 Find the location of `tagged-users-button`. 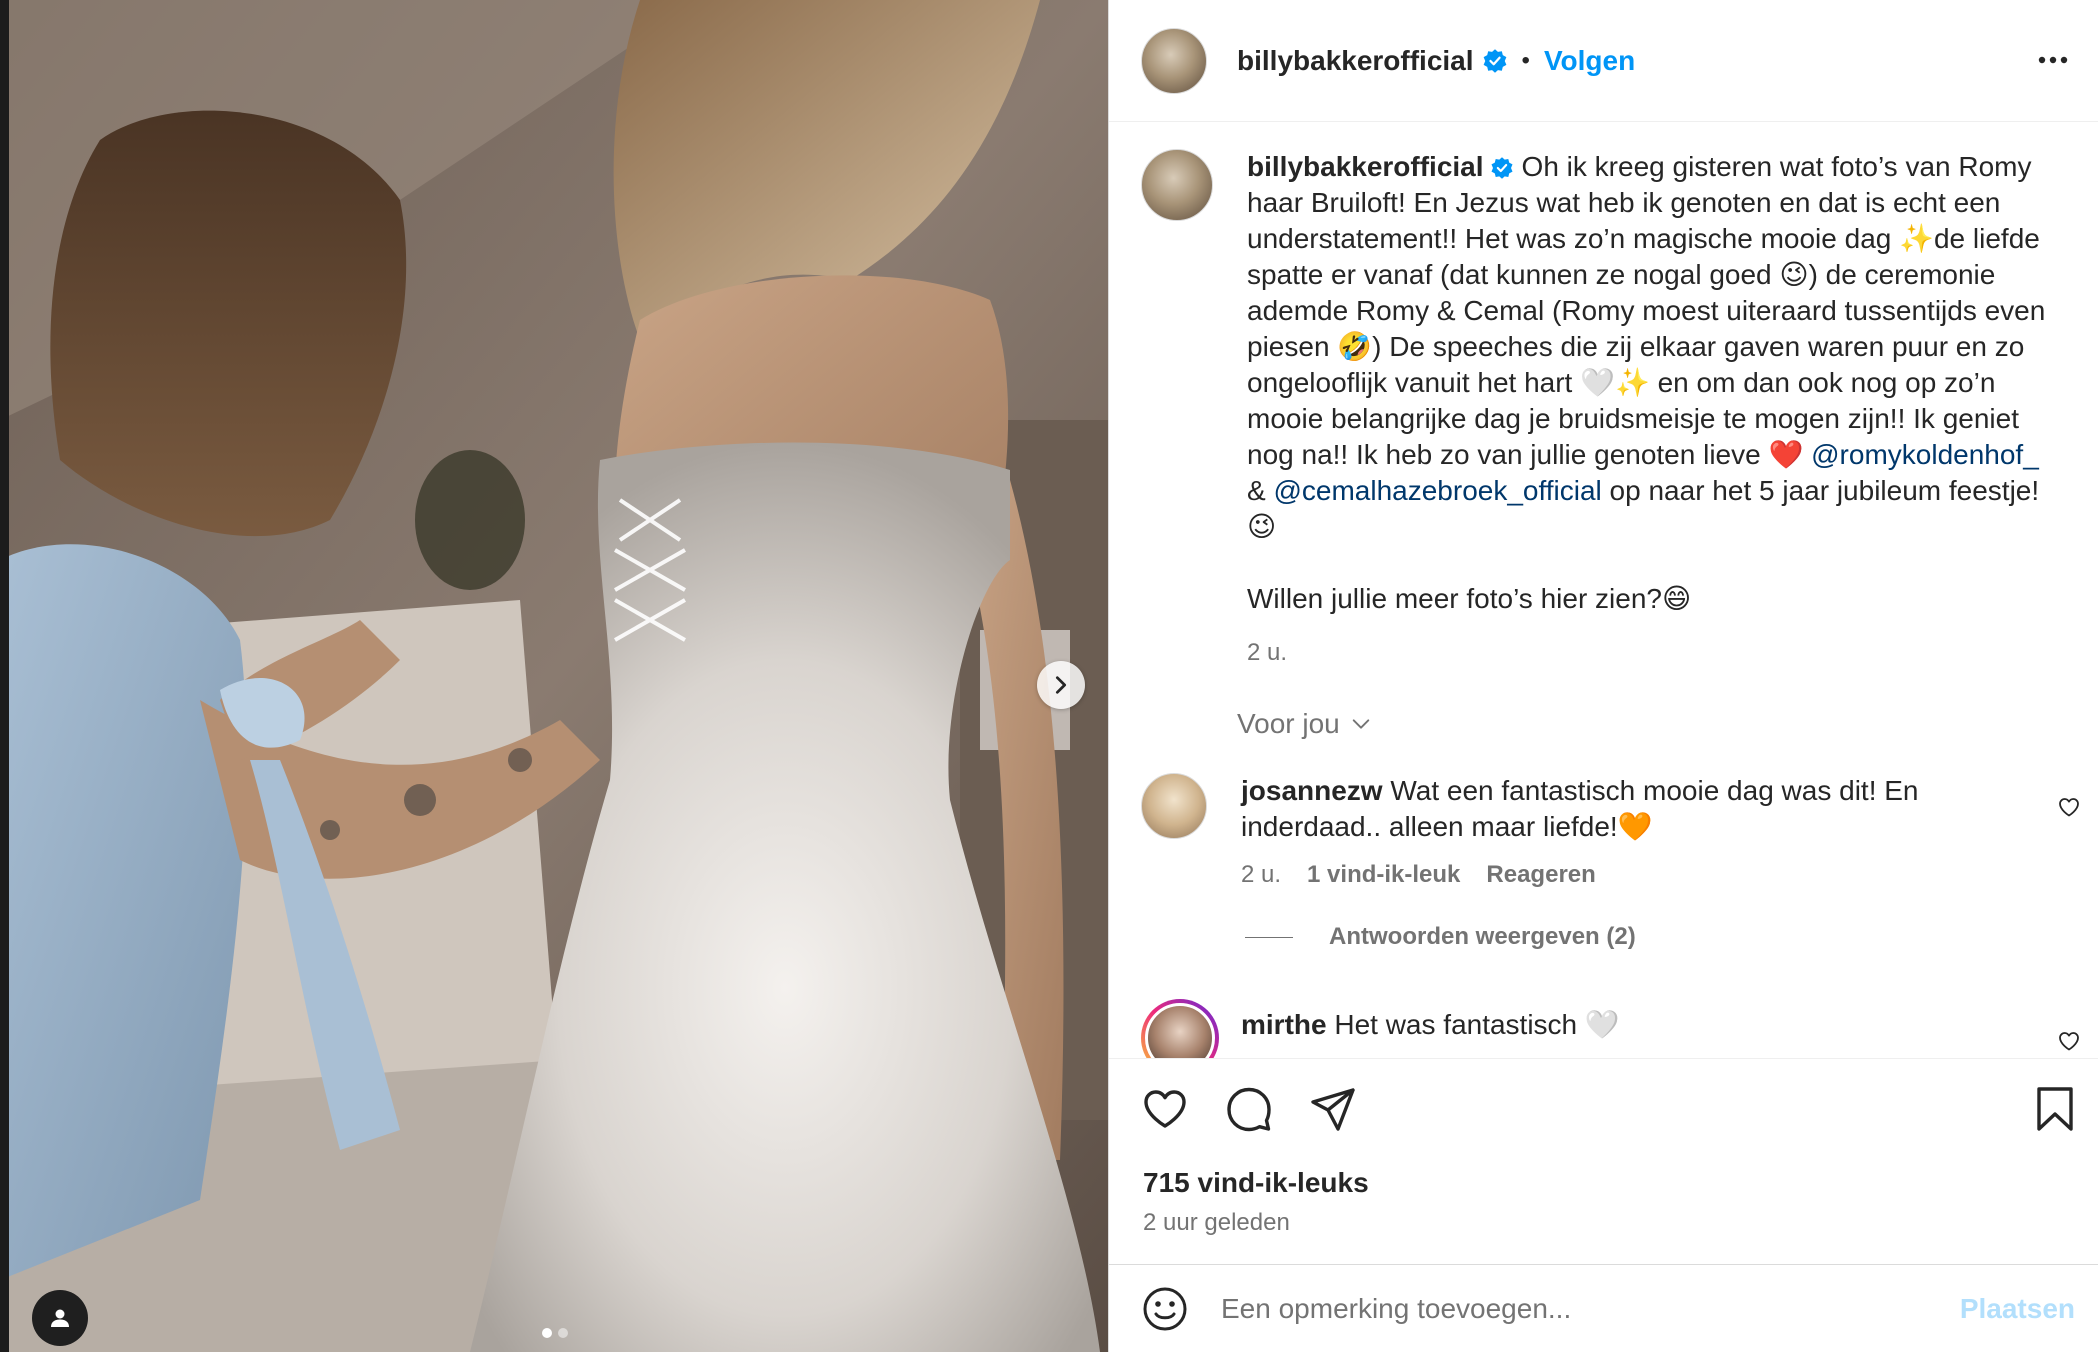

tagged-users-button is located at coordinates (60, 1318).